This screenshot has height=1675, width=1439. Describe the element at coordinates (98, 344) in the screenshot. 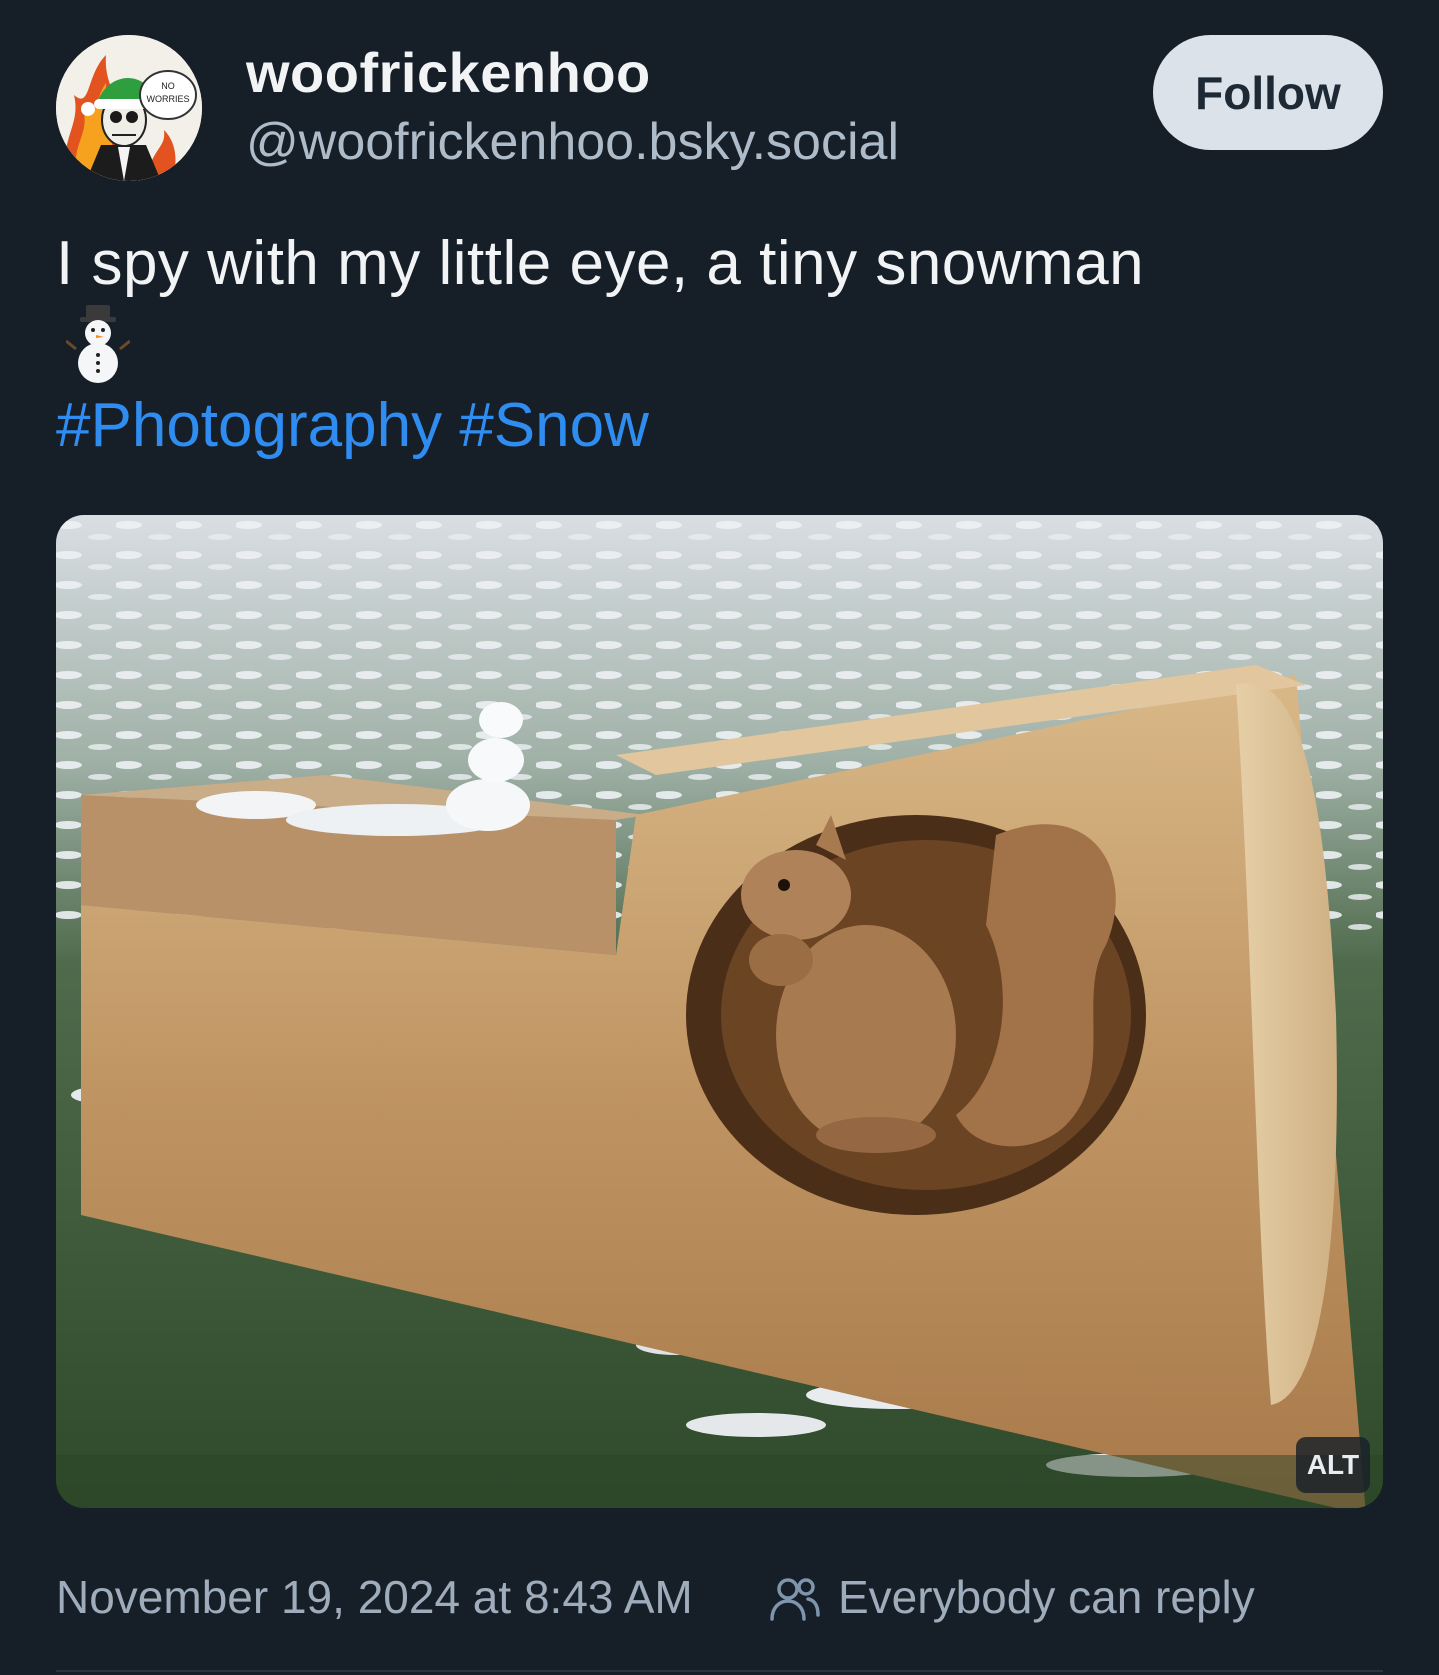

I see `snowman-emoji` at that location.